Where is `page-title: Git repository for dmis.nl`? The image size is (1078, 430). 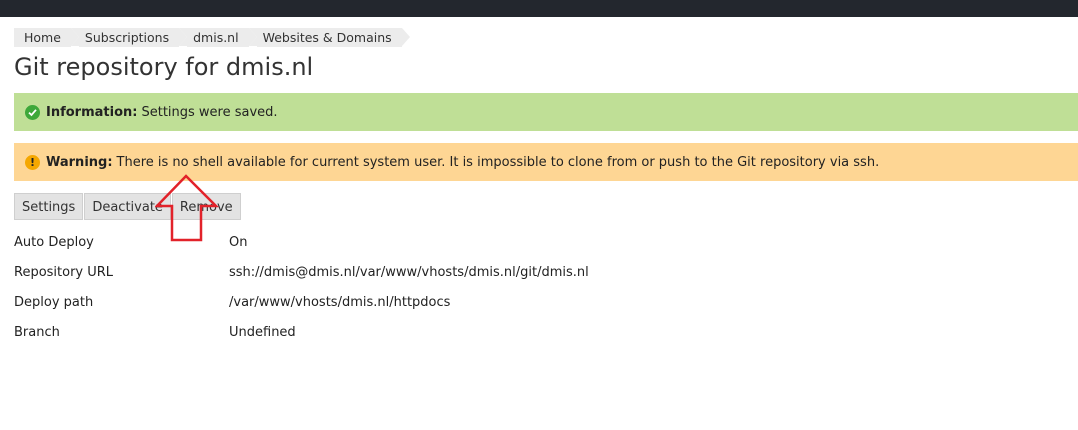 page-title: Git repository for dmis.nl is located at coordinates (164, 67).